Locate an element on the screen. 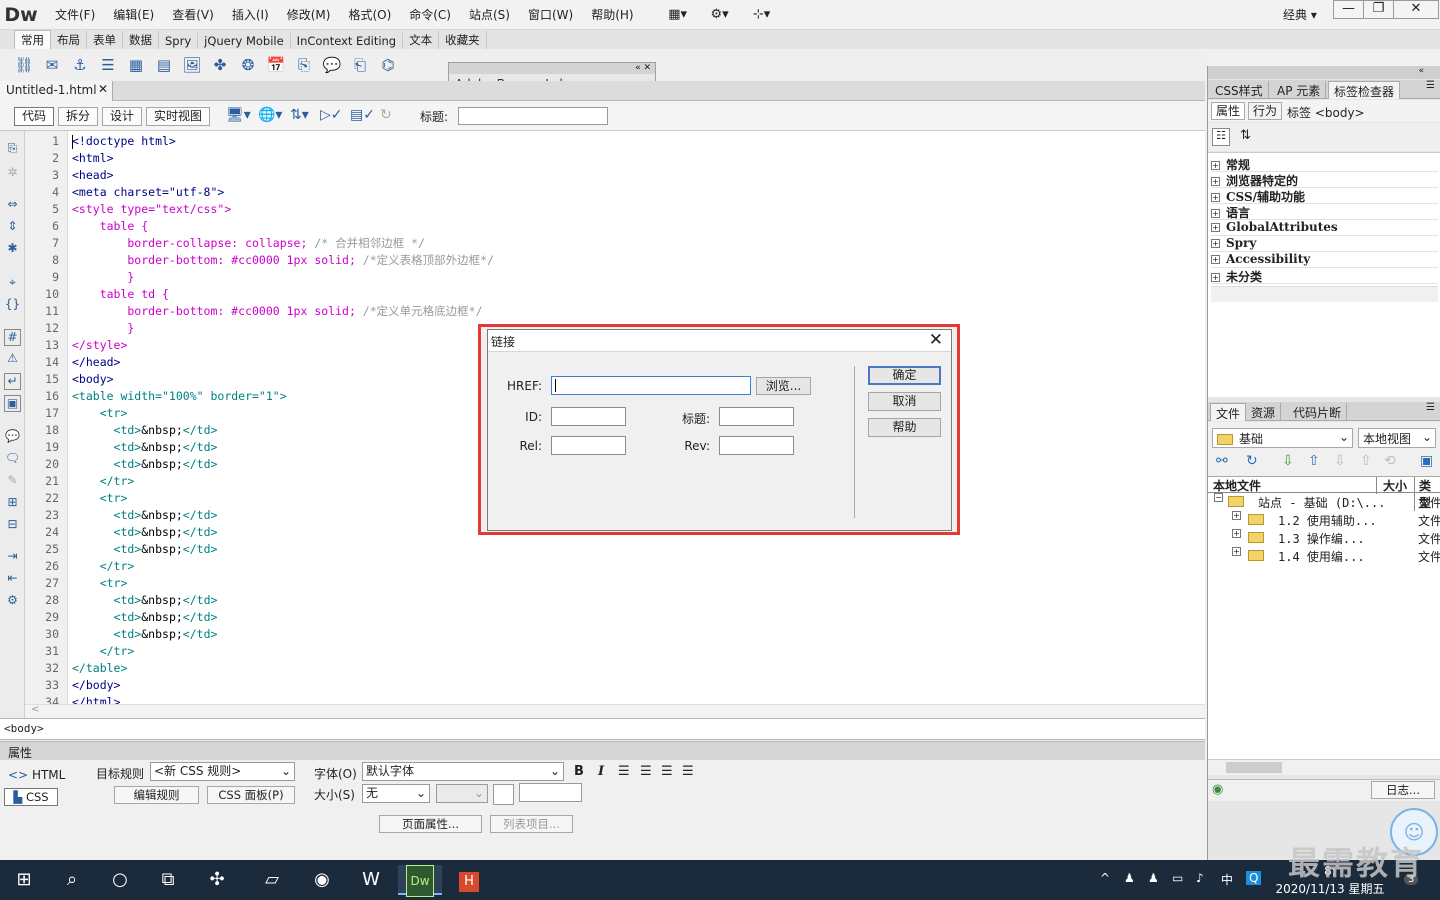 The height and width of the screenshot is (900, 1440). file-row: +1.4 使用编... 文件 is located at coordinates (1324, 556).